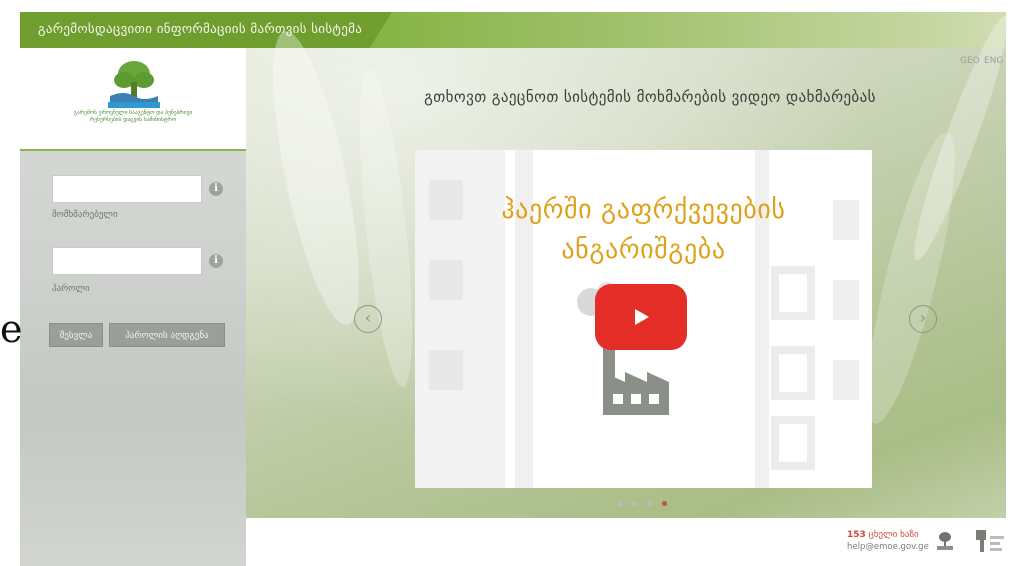  Describe the element at coordinates (642, 503) in the screenshot. I see `carousel-indicators` at that location.